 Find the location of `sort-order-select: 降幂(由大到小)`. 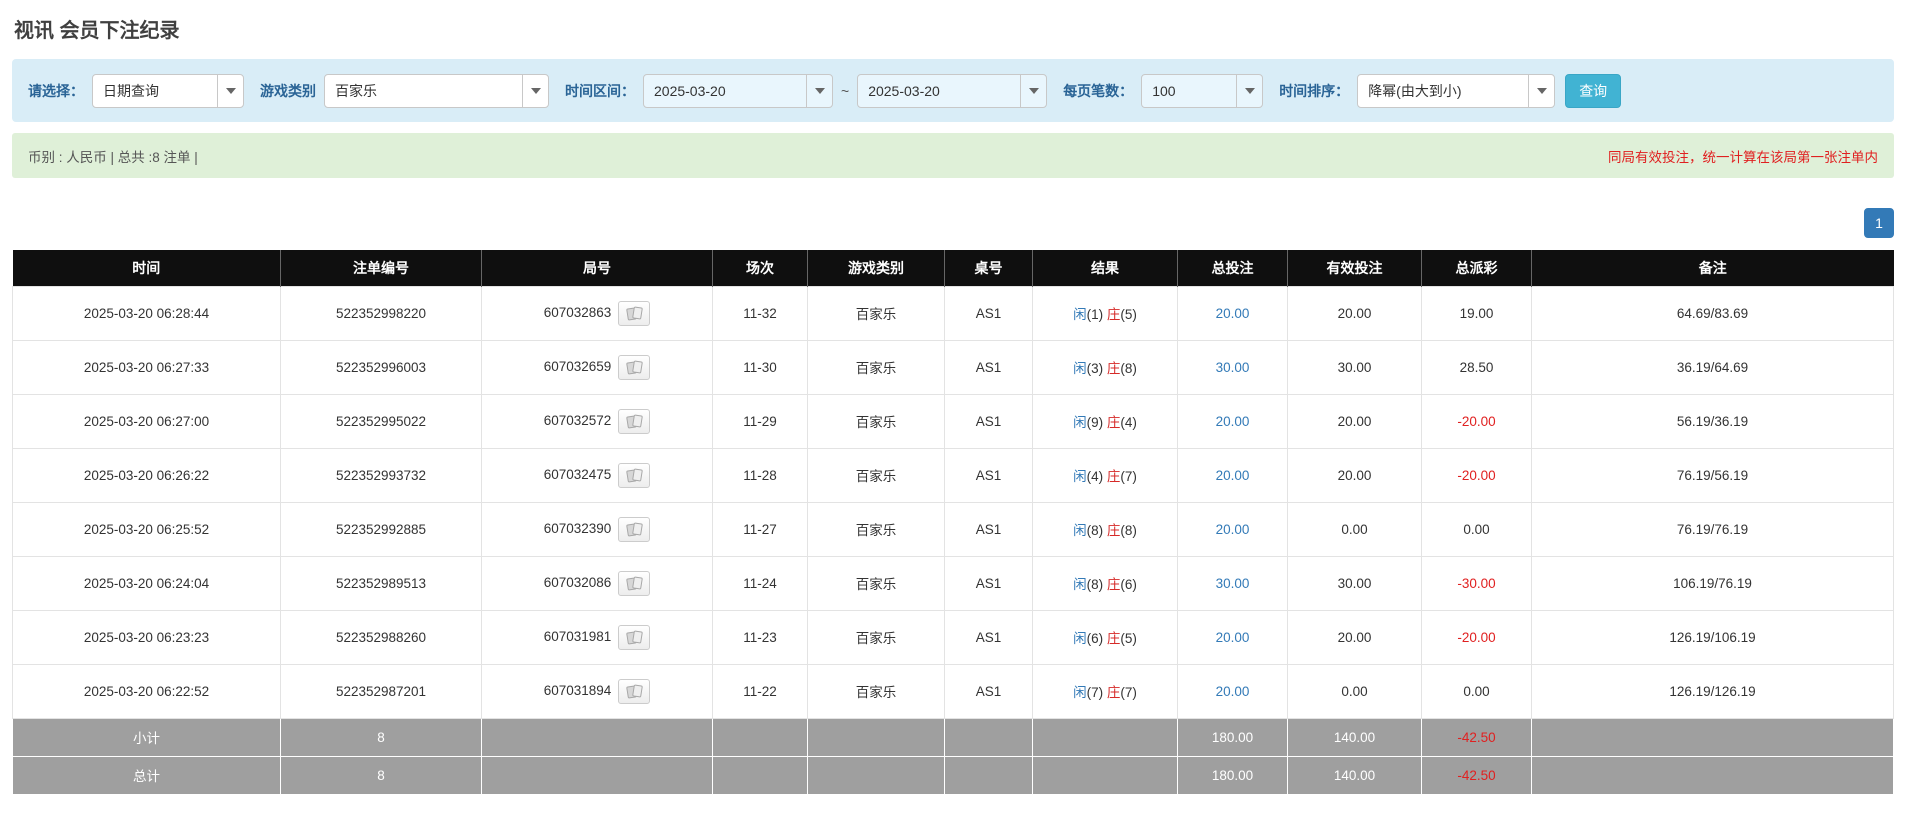

sort-order-select: 降幂(由大到小) is located at coordinates (1456, 90).